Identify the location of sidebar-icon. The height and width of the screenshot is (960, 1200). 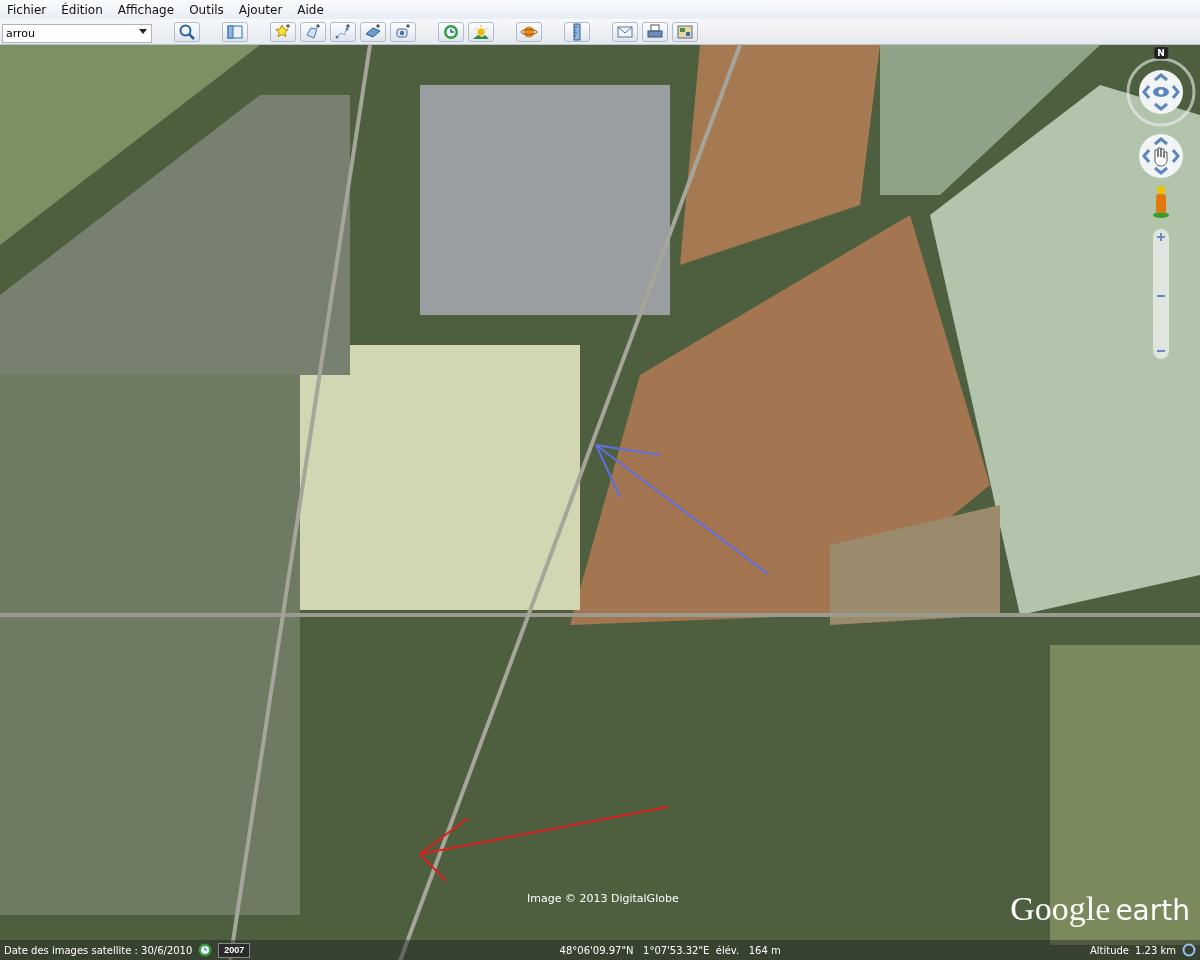
(235, 31).